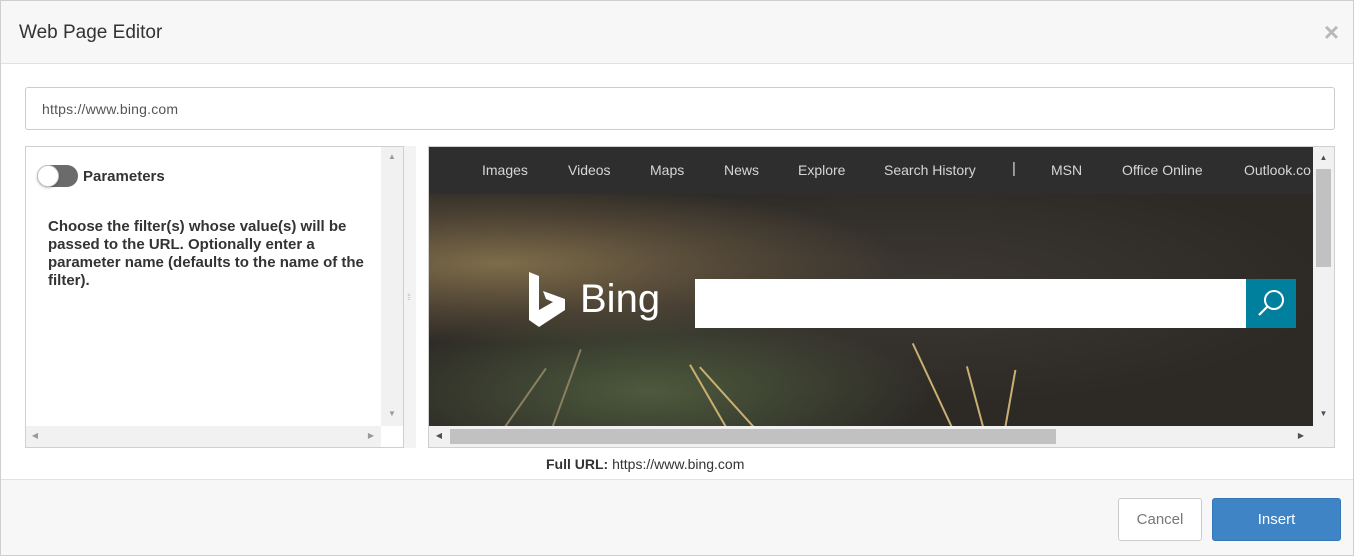 Image resolution: width=1354 pixels, height=556 pixels. What do you see at coordinates (91, 32) in the screenshot?
I see `dialog-title: Web Page Editor` at bounding box center [91, 32].